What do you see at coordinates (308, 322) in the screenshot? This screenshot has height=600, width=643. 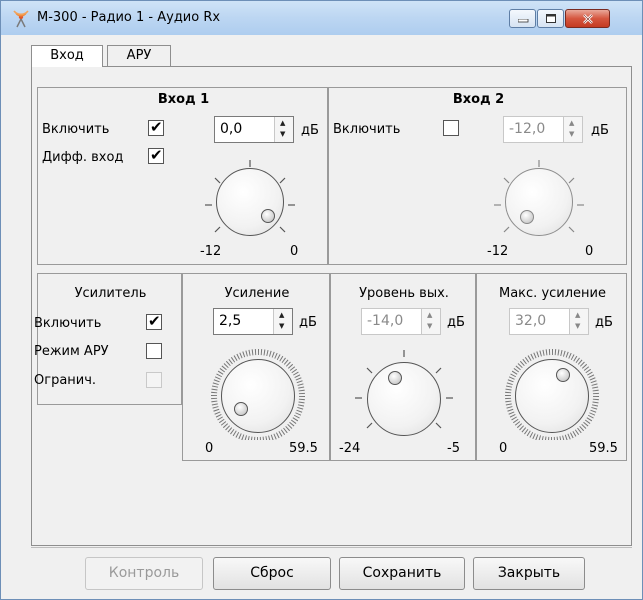 I see `gain-unit: дБ` at bounding box center [308, 322].